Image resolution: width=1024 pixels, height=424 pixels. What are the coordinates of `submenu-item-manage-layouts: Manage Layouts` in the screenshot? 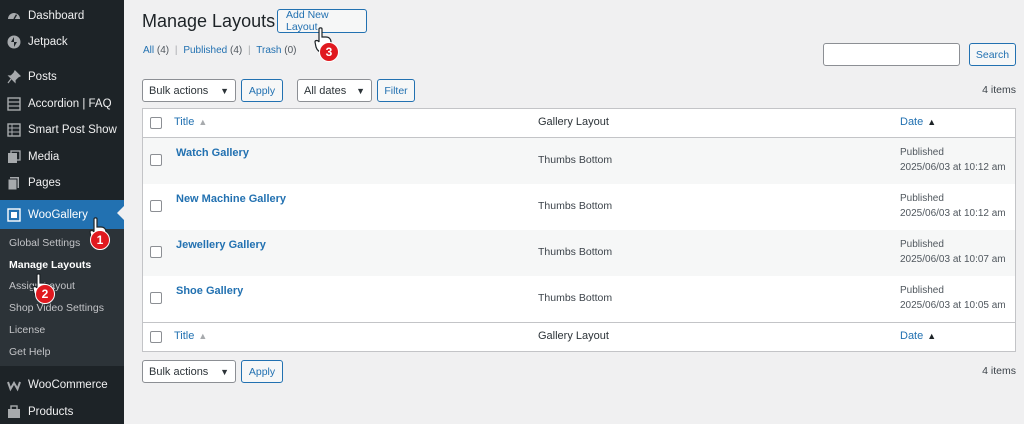 It's located at (50, 265).